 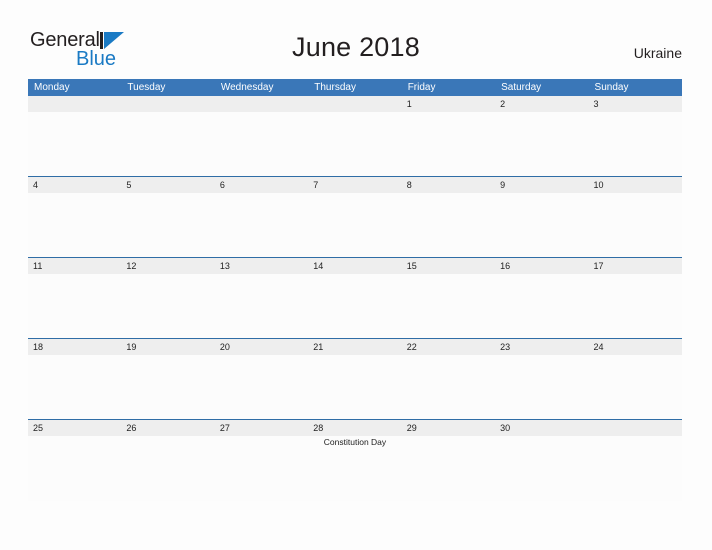 What do you see at coordinates (448, 266) in the screenshot?
I see `day-number: 15` at bounding box center [448, 266].